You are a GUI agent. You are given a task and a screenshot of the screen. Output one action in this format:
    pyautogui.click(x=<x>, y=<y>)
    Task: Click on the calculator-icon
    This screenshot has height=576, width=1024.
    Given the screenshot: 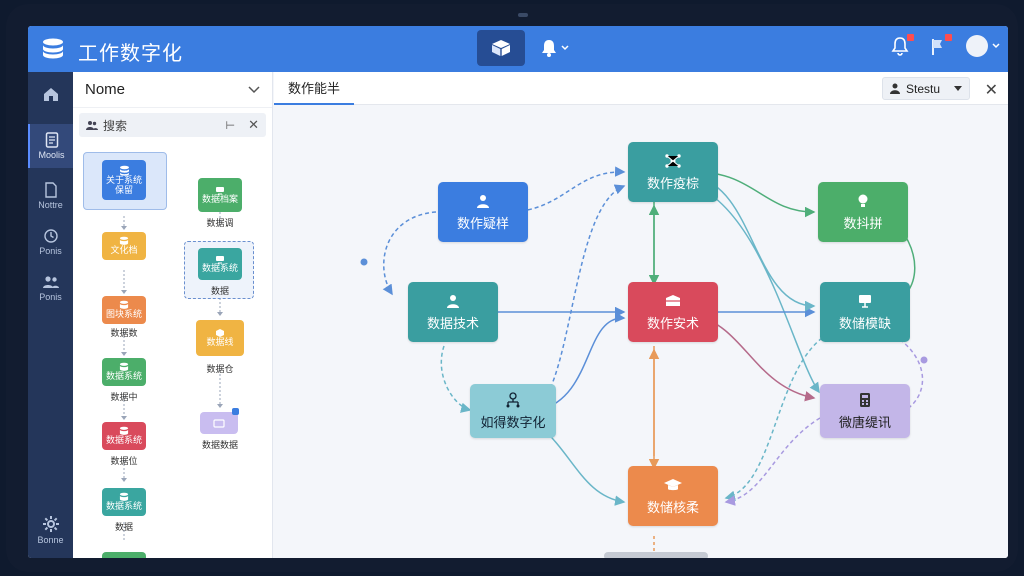 What is the action you would take?
    pyautogui.click(x=865, y=399)
    